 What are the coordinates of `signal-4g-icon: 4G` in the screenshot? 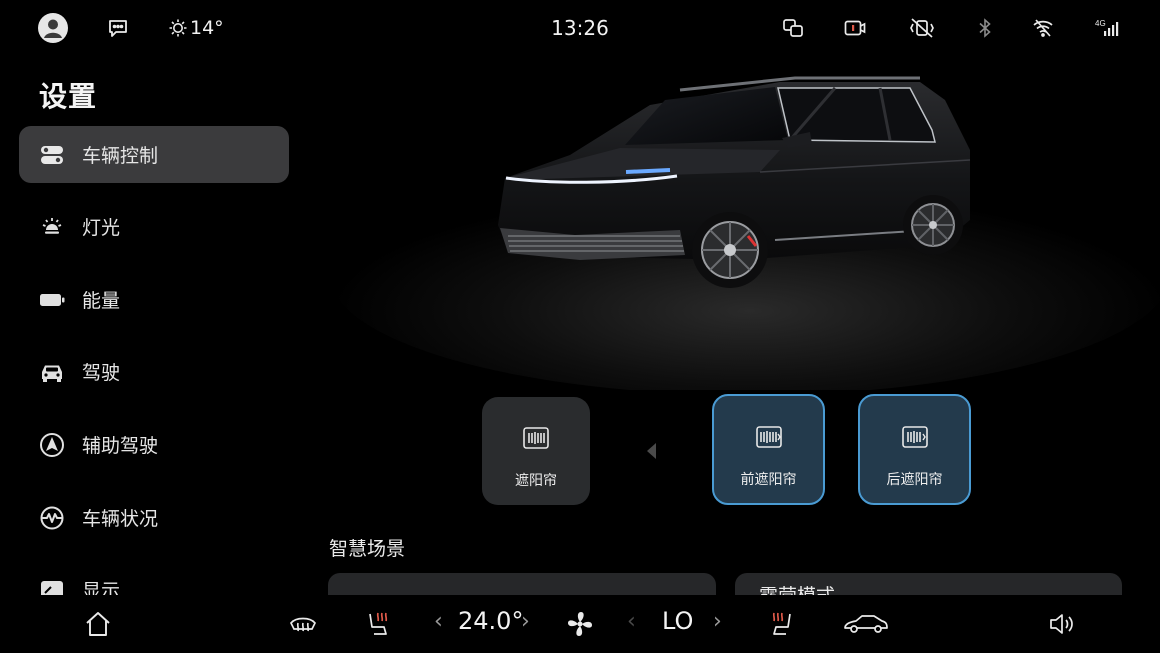 It's located at (1108, 28).